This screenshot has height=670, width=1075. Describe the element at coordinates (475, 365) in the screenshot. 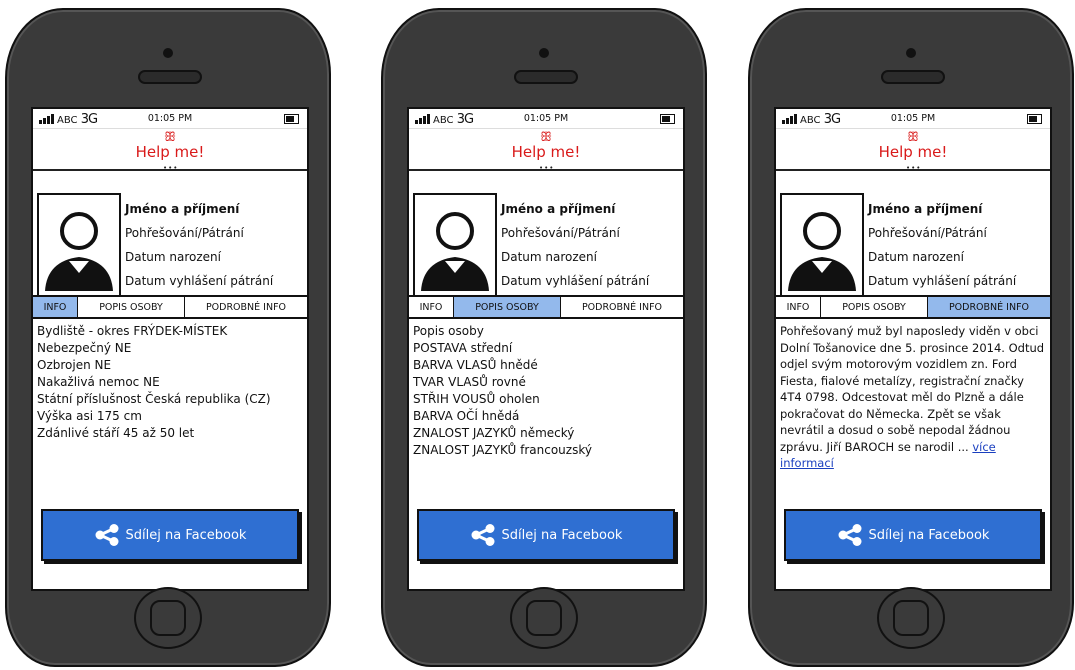

I see `description-line: BARVA VLASŮ hnědé` at that location.